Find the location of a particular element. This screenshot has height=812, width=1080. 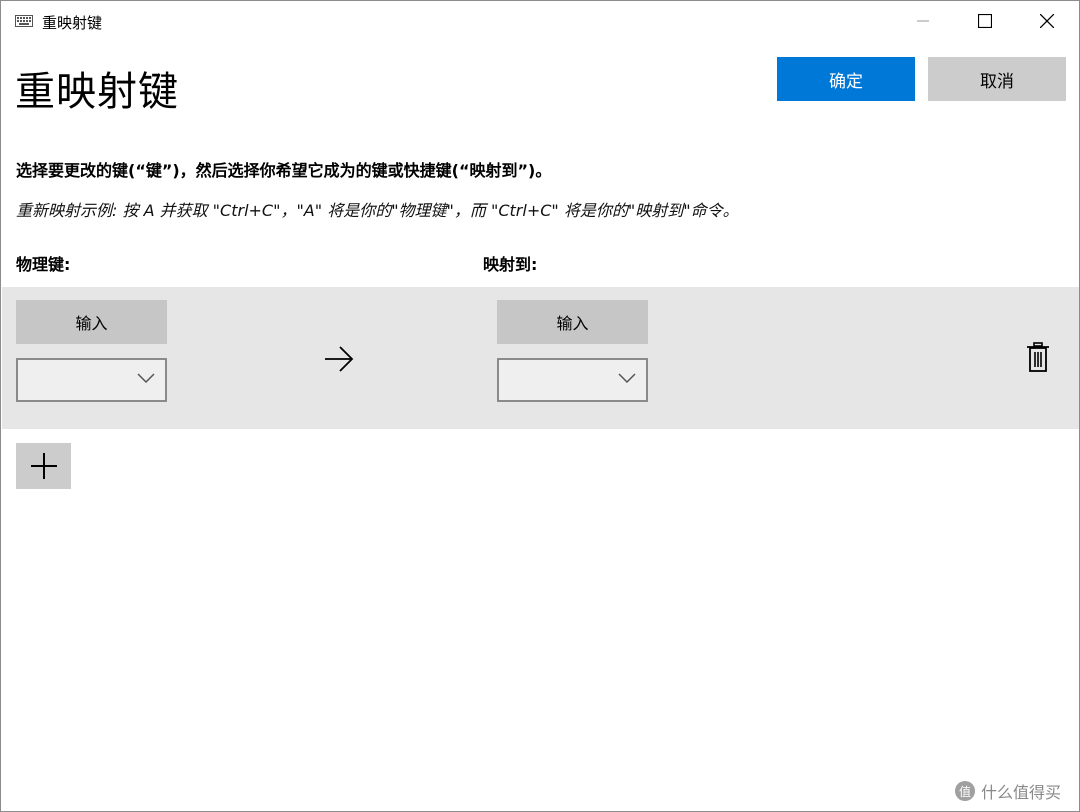

physical-type-button: 输入 is located at coordinates (91, 322).